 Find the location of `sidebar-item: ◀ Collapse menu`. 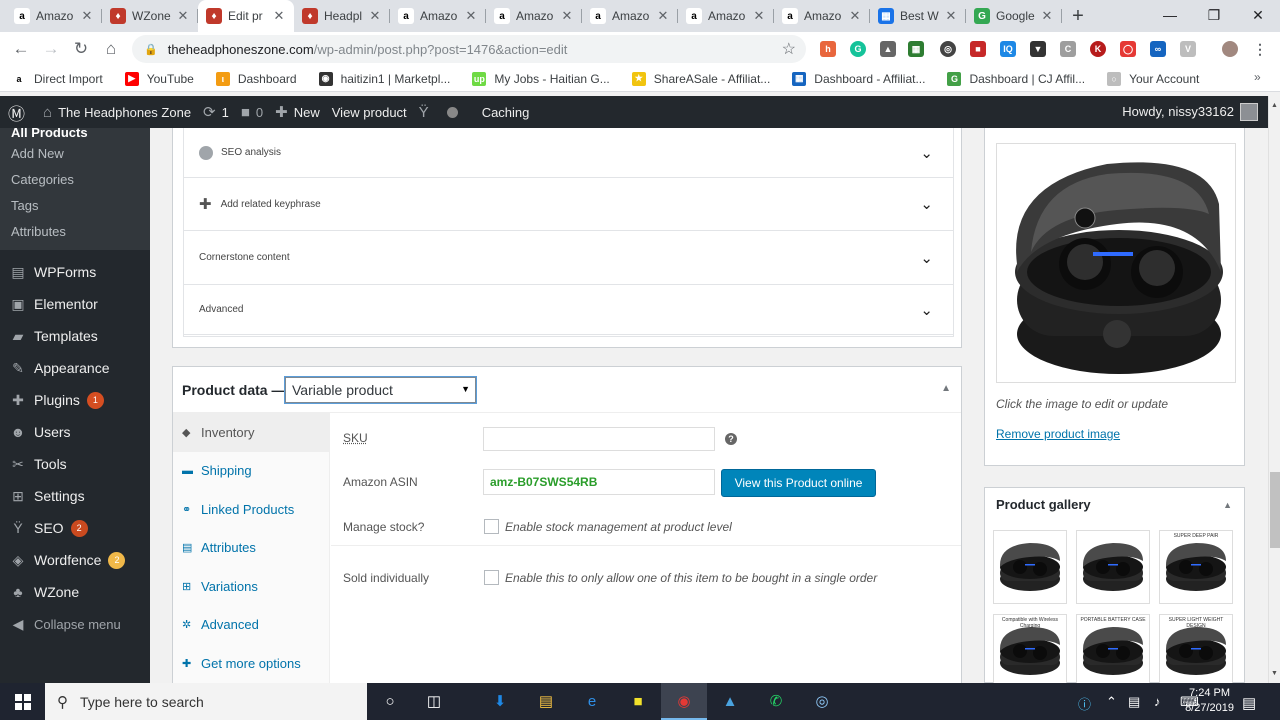

sidebar-item: ◀ Collapse menu is located at coordinates (75, 624).